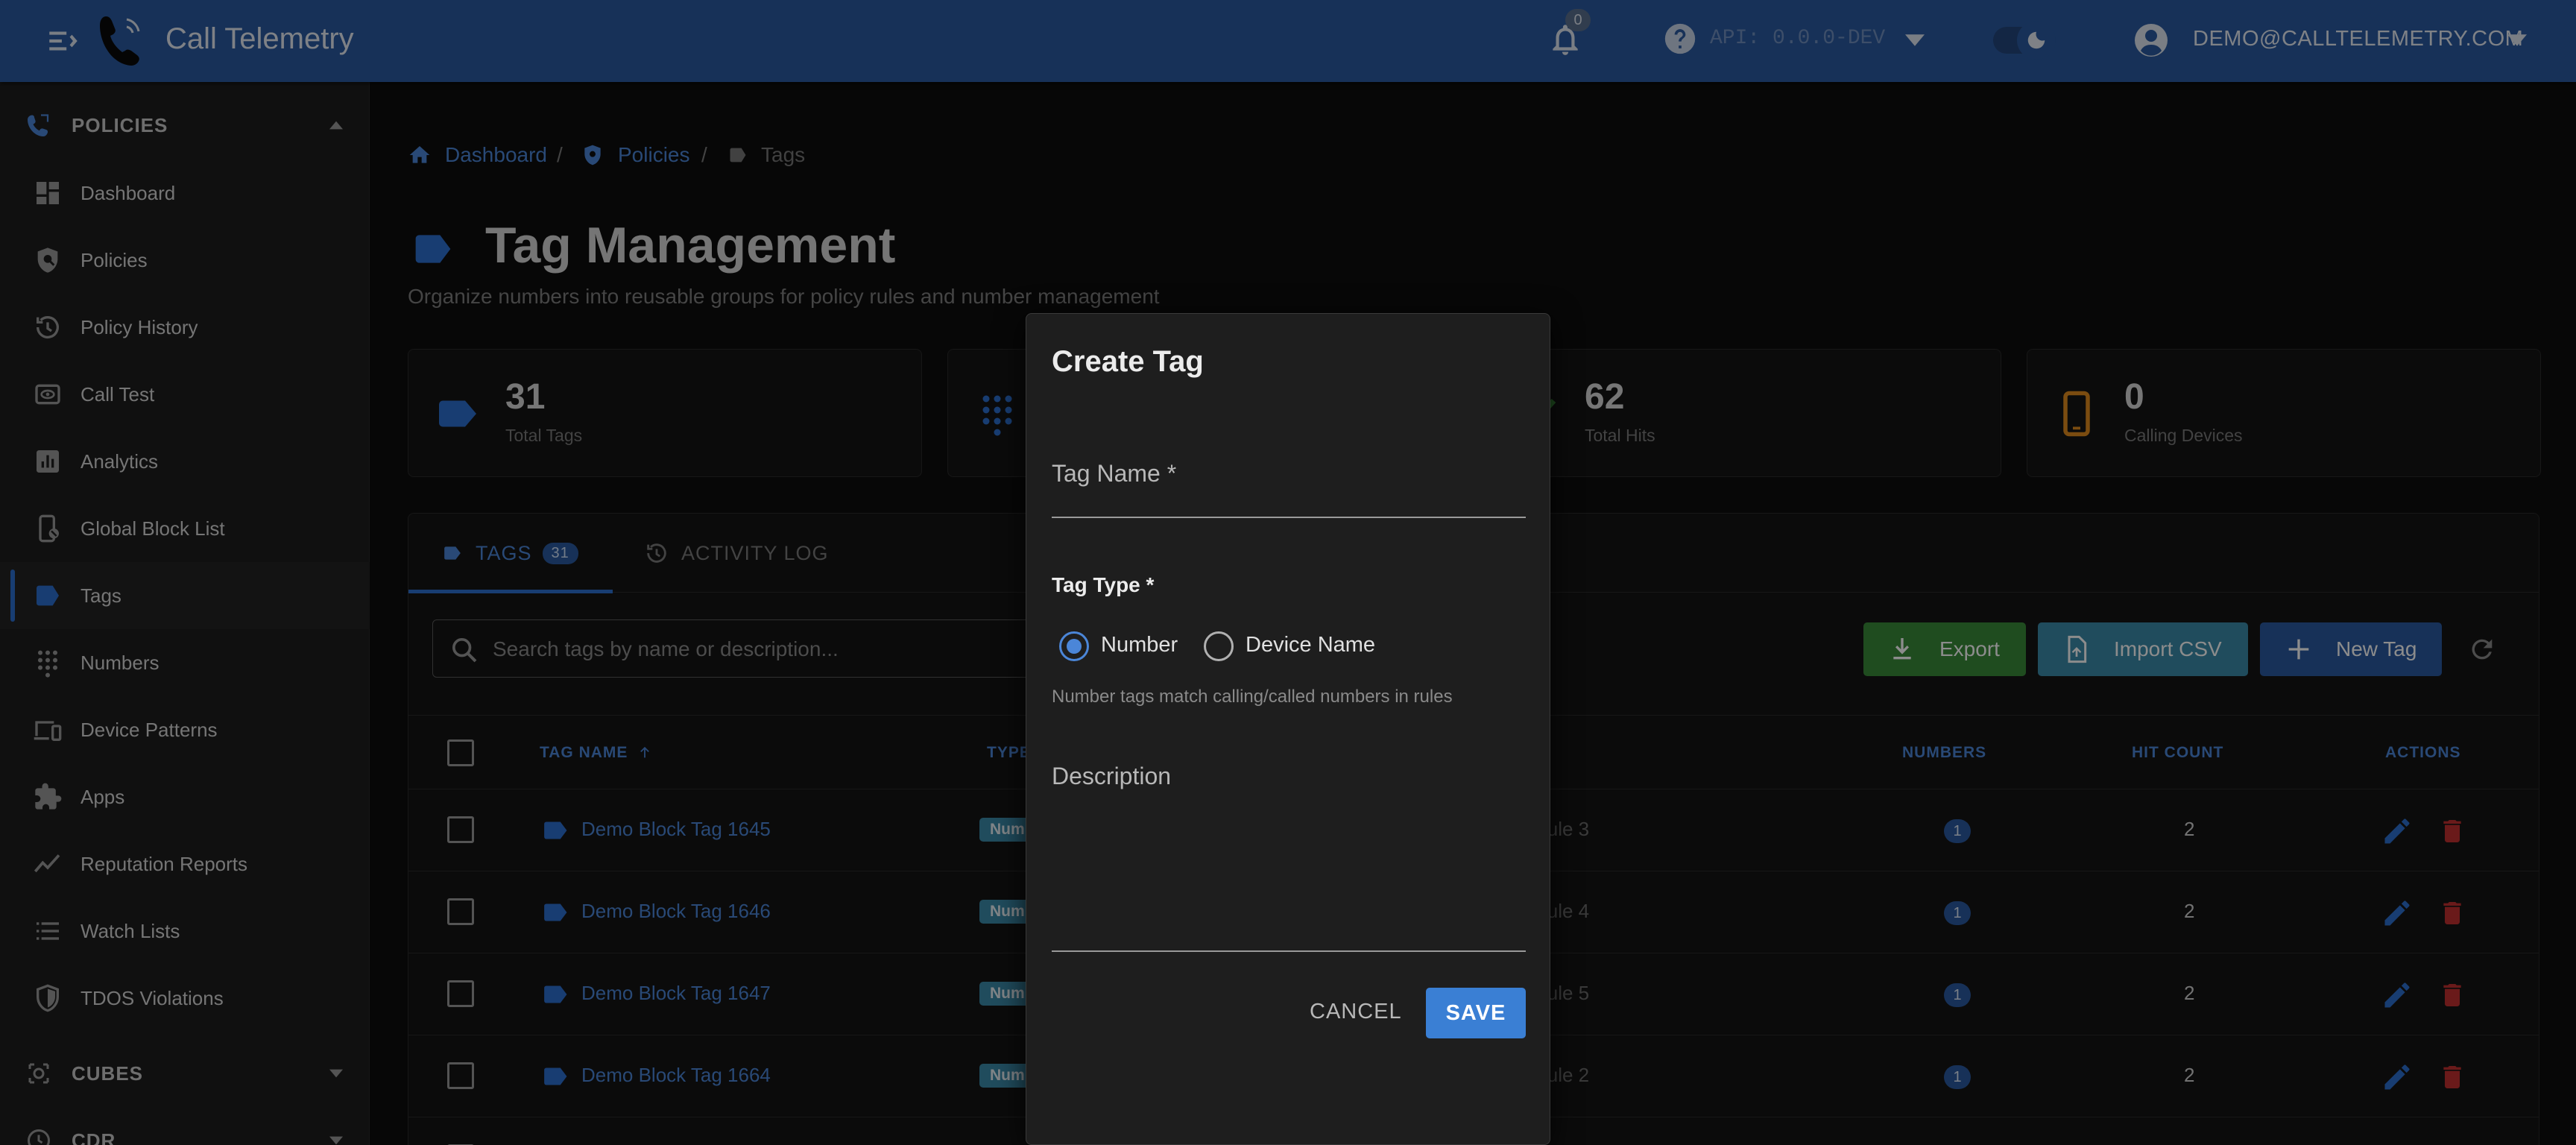  What do you see at coordinates (1289, 873) in the screenshot?
I see `description-textarea` at bounding box center [1289, 873].